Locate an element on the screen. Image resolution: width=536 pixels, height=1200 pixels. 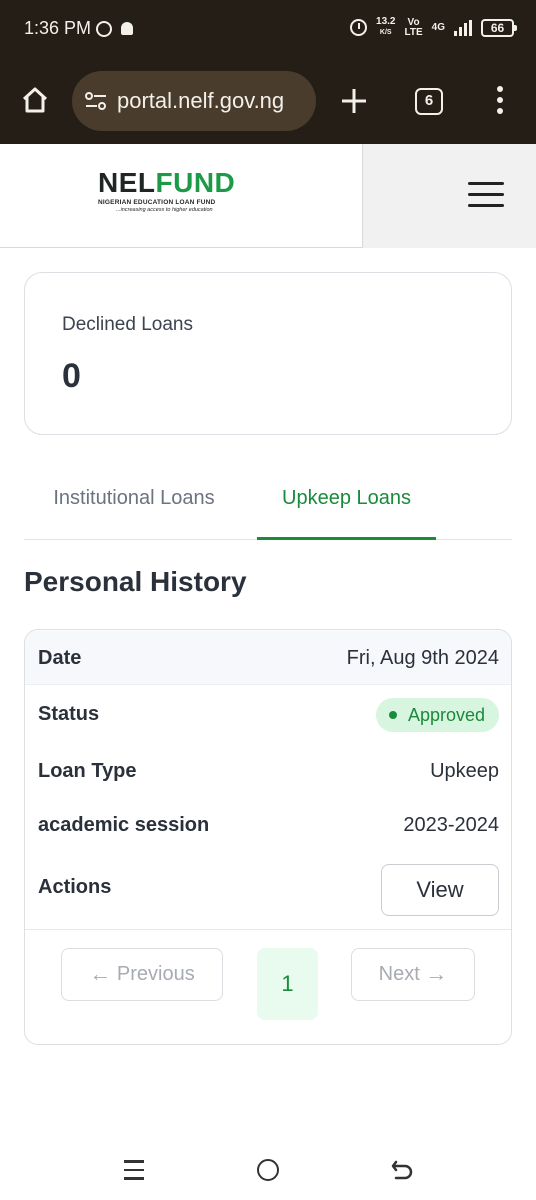
net-speed: 13.2 K/S is located at coordinates (386, 26).